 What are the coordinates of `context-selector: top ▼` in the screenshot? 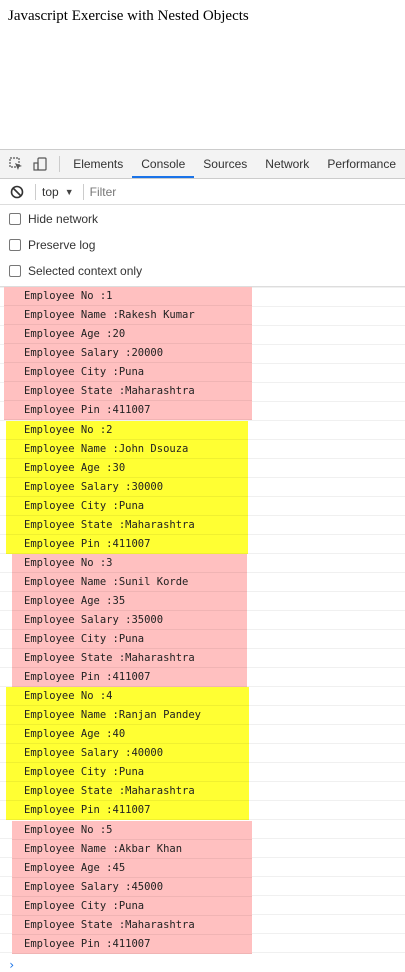 It's located at (58, 192).